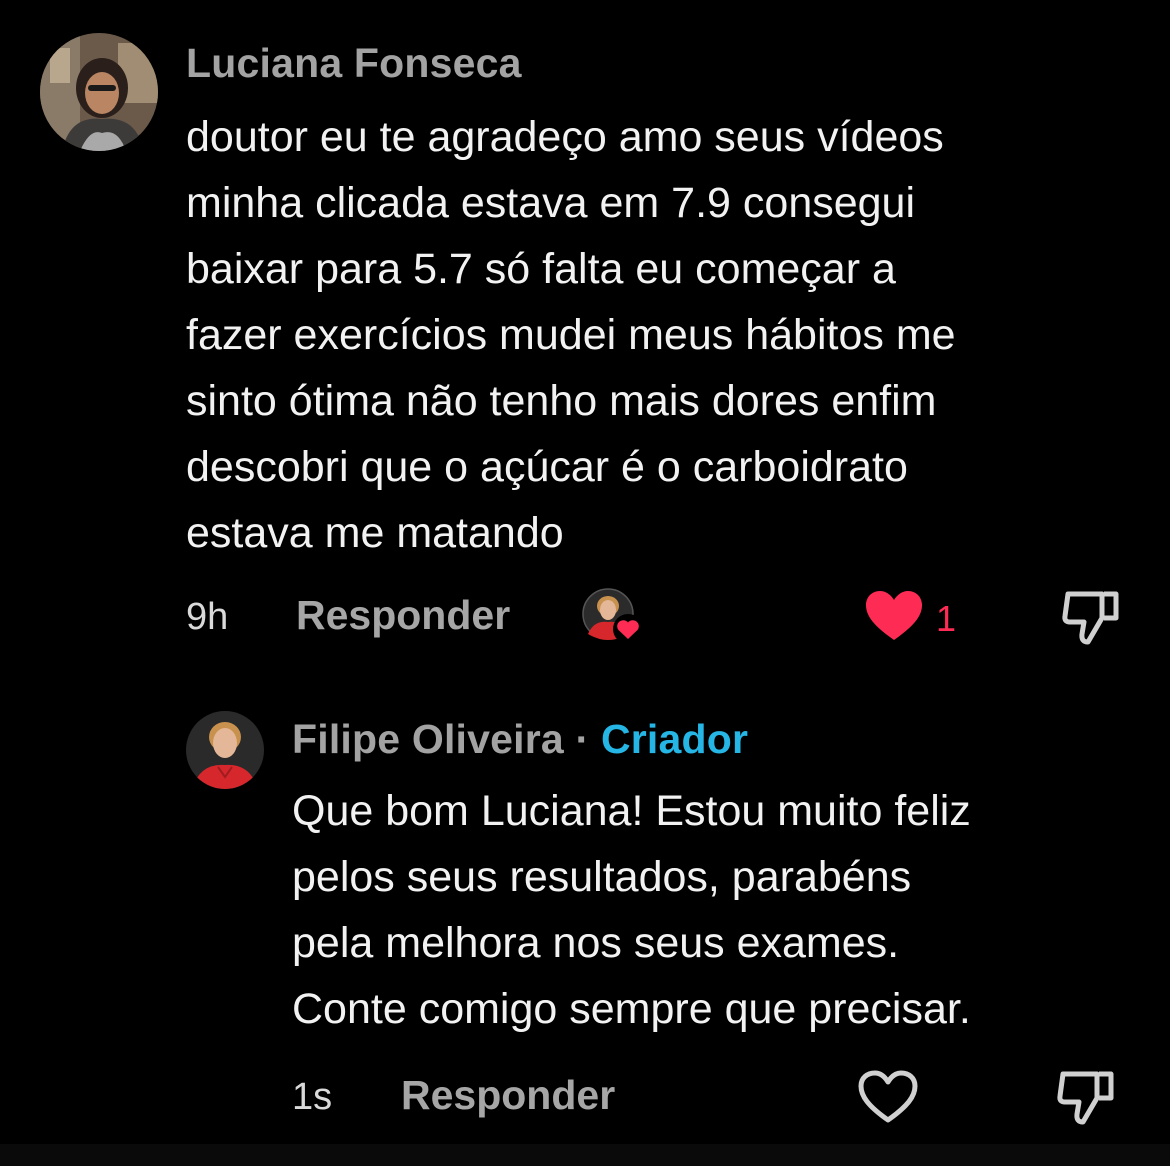 The image size is (1170, 1166). I want to click on comment-timestamp: 9h, so click(207, 617).